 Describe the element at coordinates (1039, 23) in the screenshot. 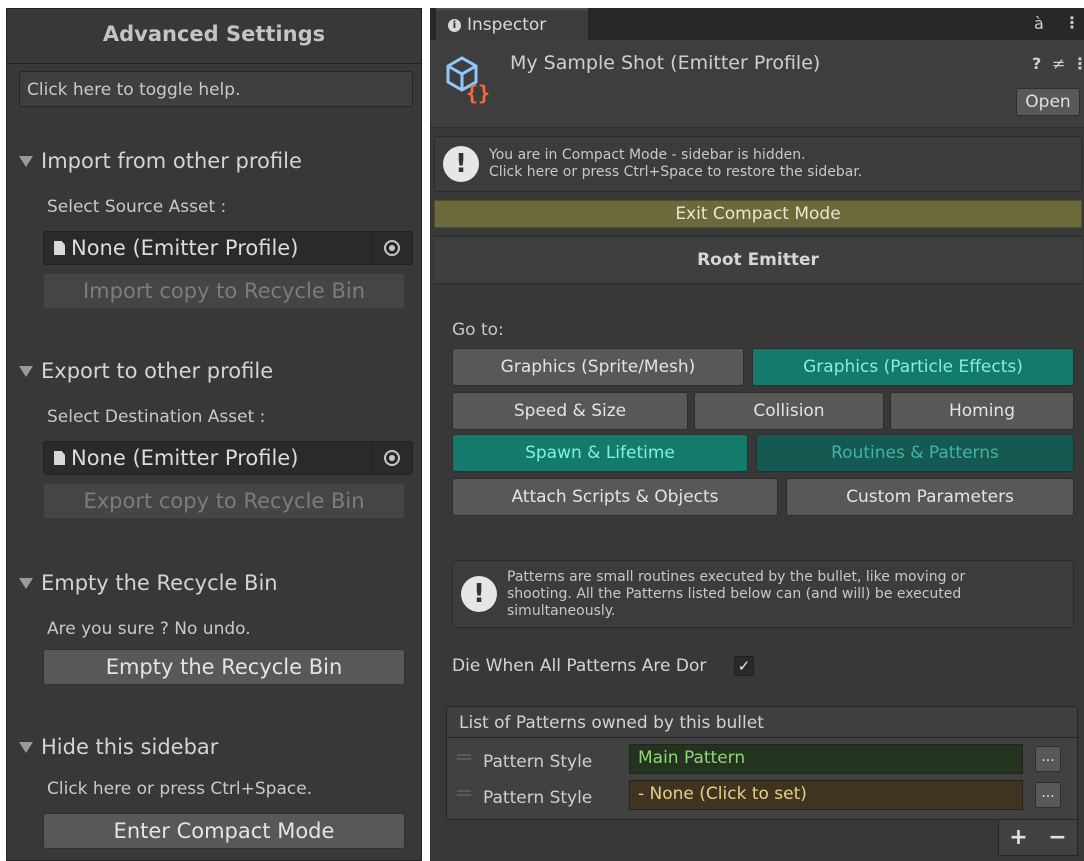

I see `lock-icon: à` at that location.